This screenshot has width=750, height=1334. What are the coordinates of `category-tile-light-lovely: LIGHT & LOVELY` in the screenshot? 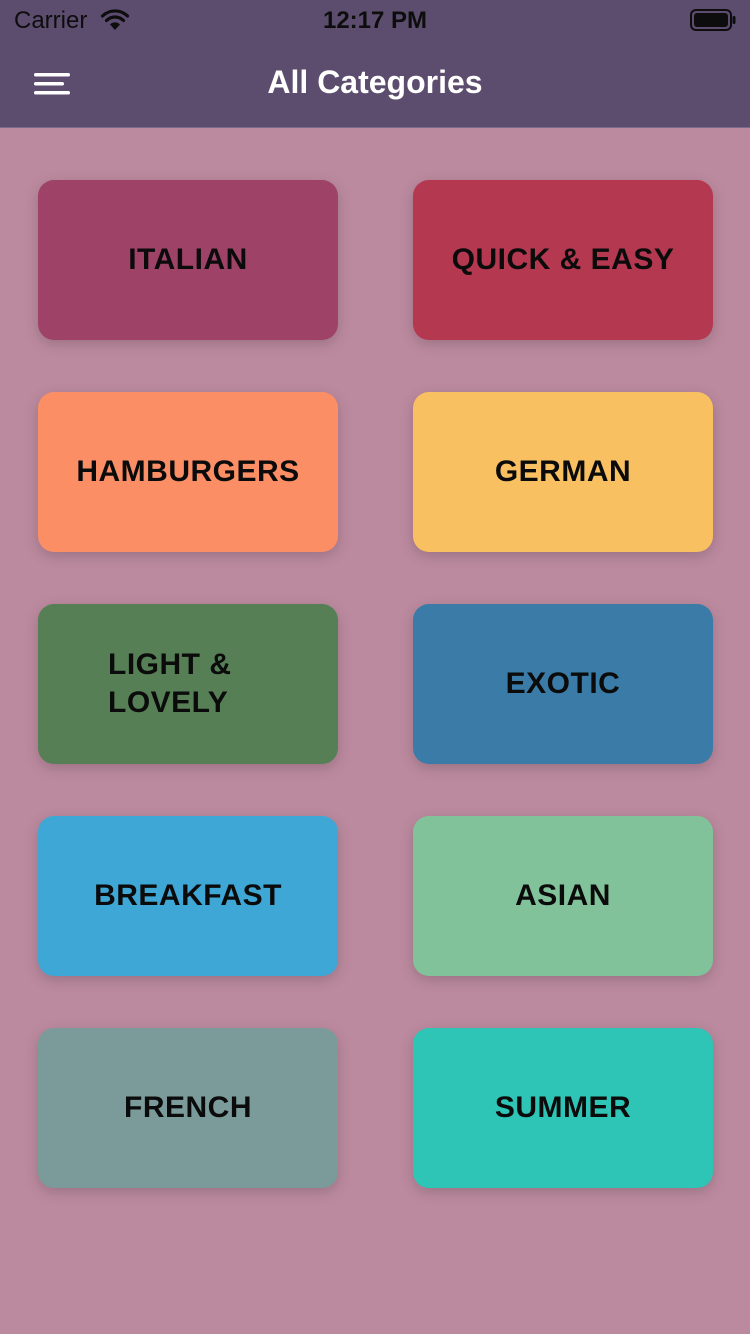 It's located at (188, 684).